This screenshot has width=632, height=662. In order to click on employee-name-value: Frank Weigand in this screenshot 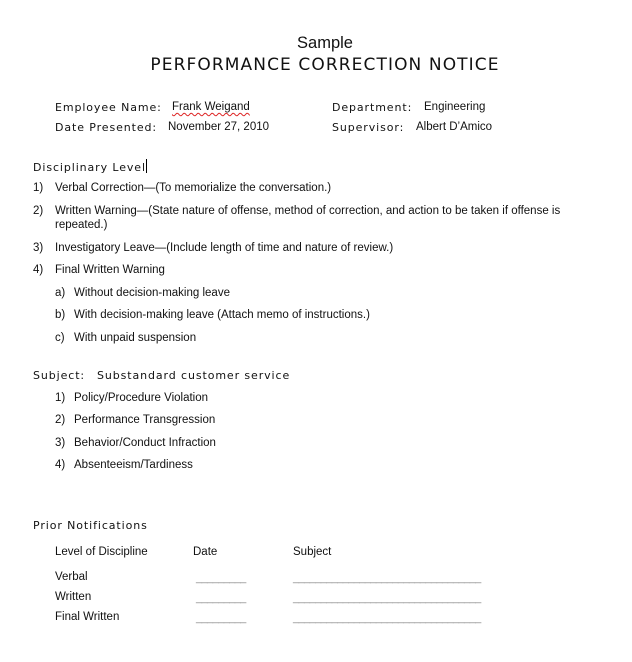, I will do `click(211, 107)`.